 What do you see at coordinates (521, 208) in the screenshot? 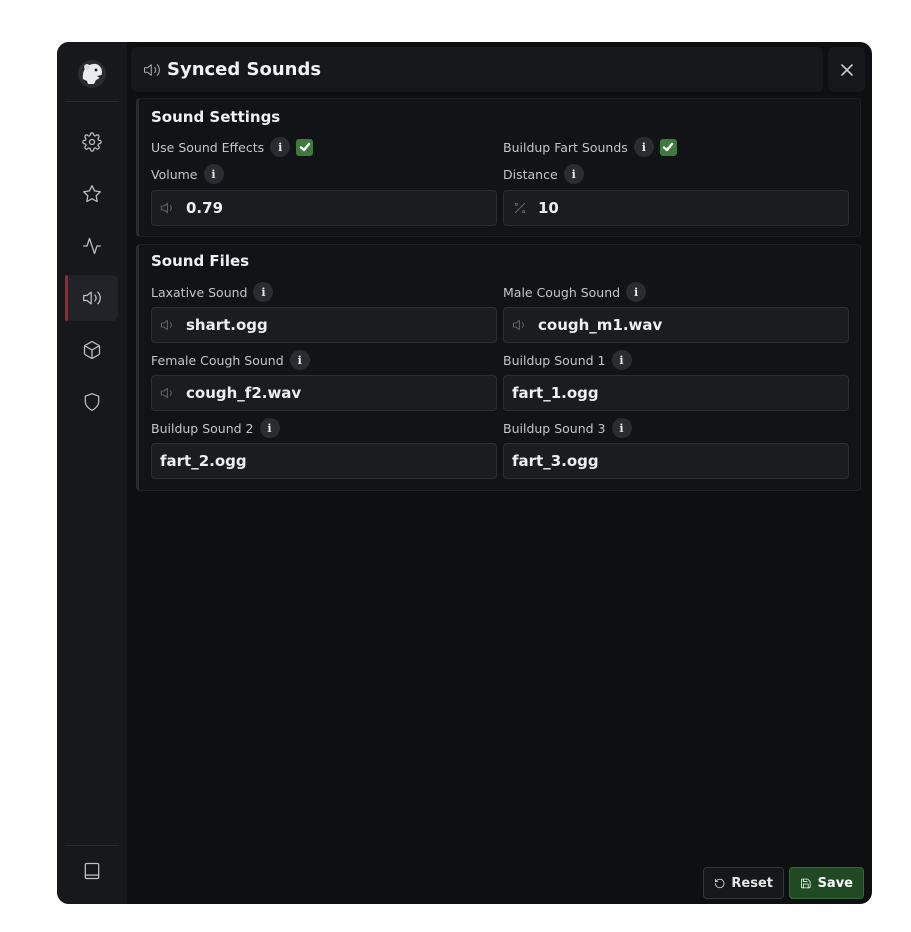
I see `percent-icon` at bounding box center [521, 208].